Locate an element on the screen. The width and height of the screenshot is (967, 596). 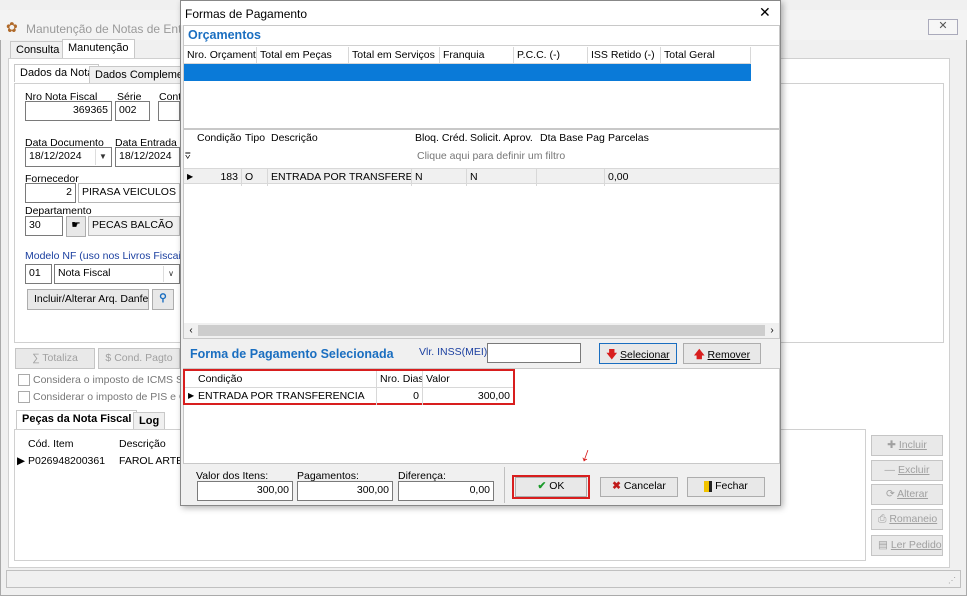
selected-header-row: Condição Nro. Dias Valor is located at coordinates (349, 379).